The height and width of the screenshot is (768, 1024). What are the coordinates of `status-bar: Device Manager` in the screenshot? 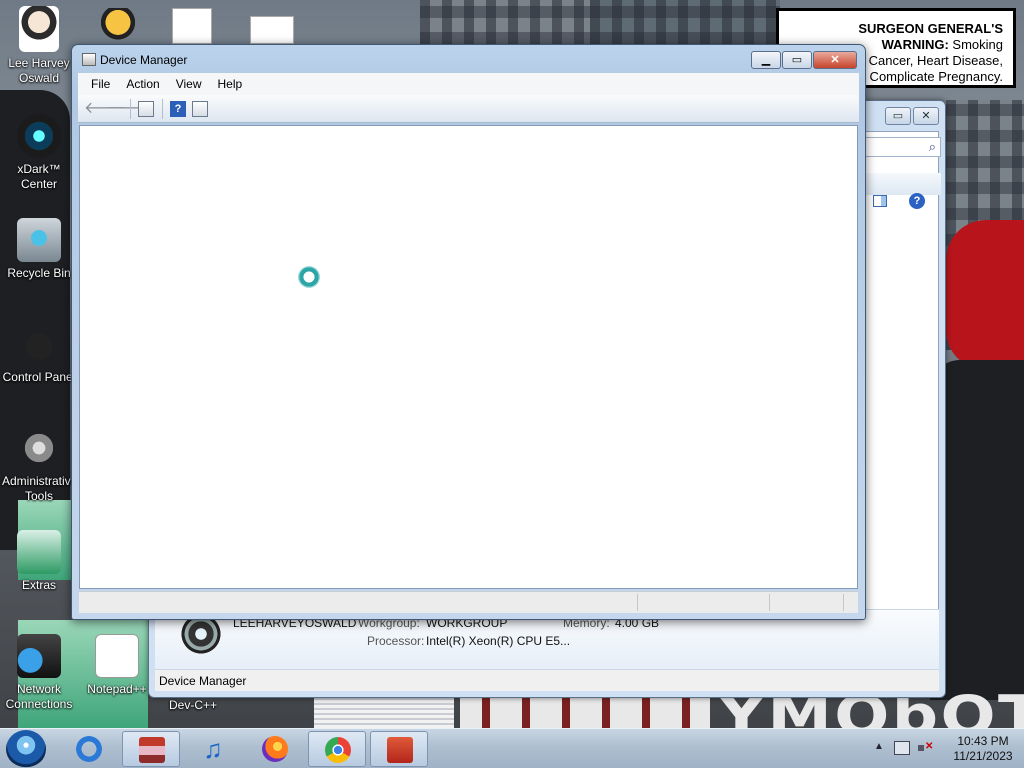 It's located at (547, 680).